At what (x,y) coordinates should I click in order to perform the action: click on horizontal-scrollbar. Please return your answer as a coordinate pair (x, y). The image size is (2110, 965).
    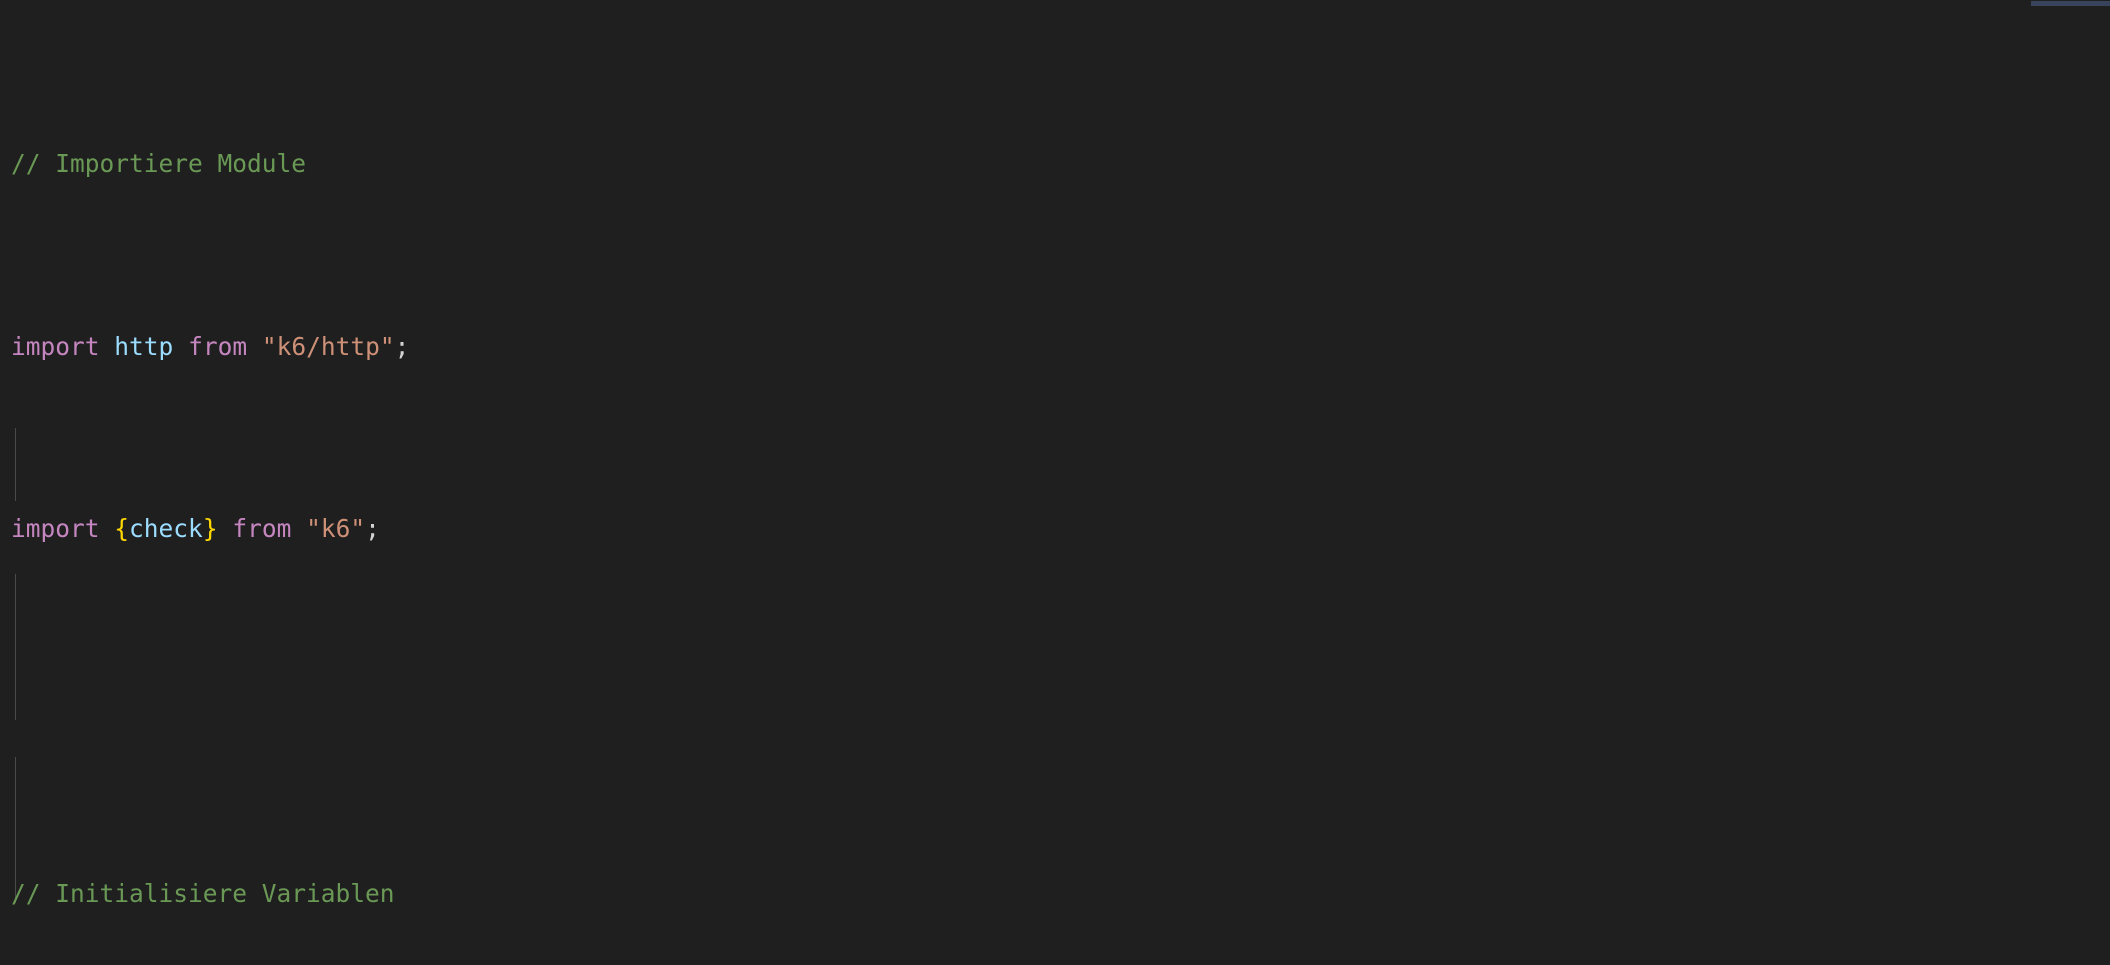
    Looking at the image, I should click on (1055, 3).